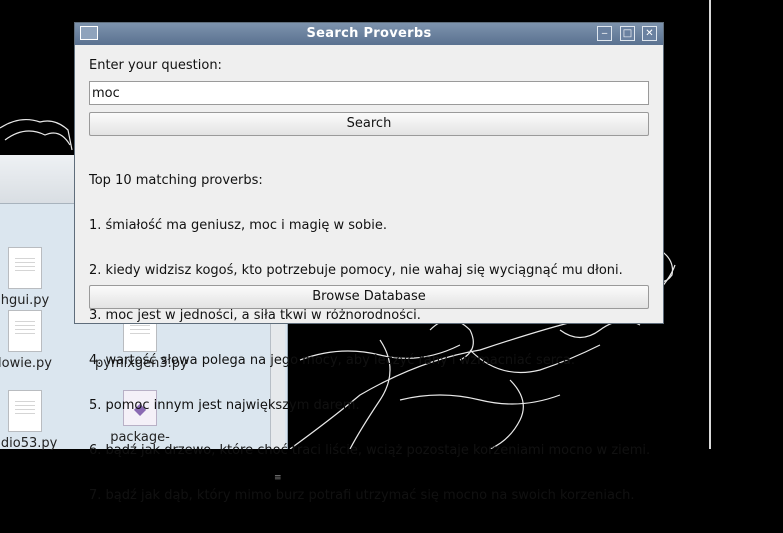 The height and width of the screenshot is (533, 783). Describe the element at coordinates (224, 405) in the screenshot. I see `result-line: 5. pomoc innym jest największym darem.` at that location.